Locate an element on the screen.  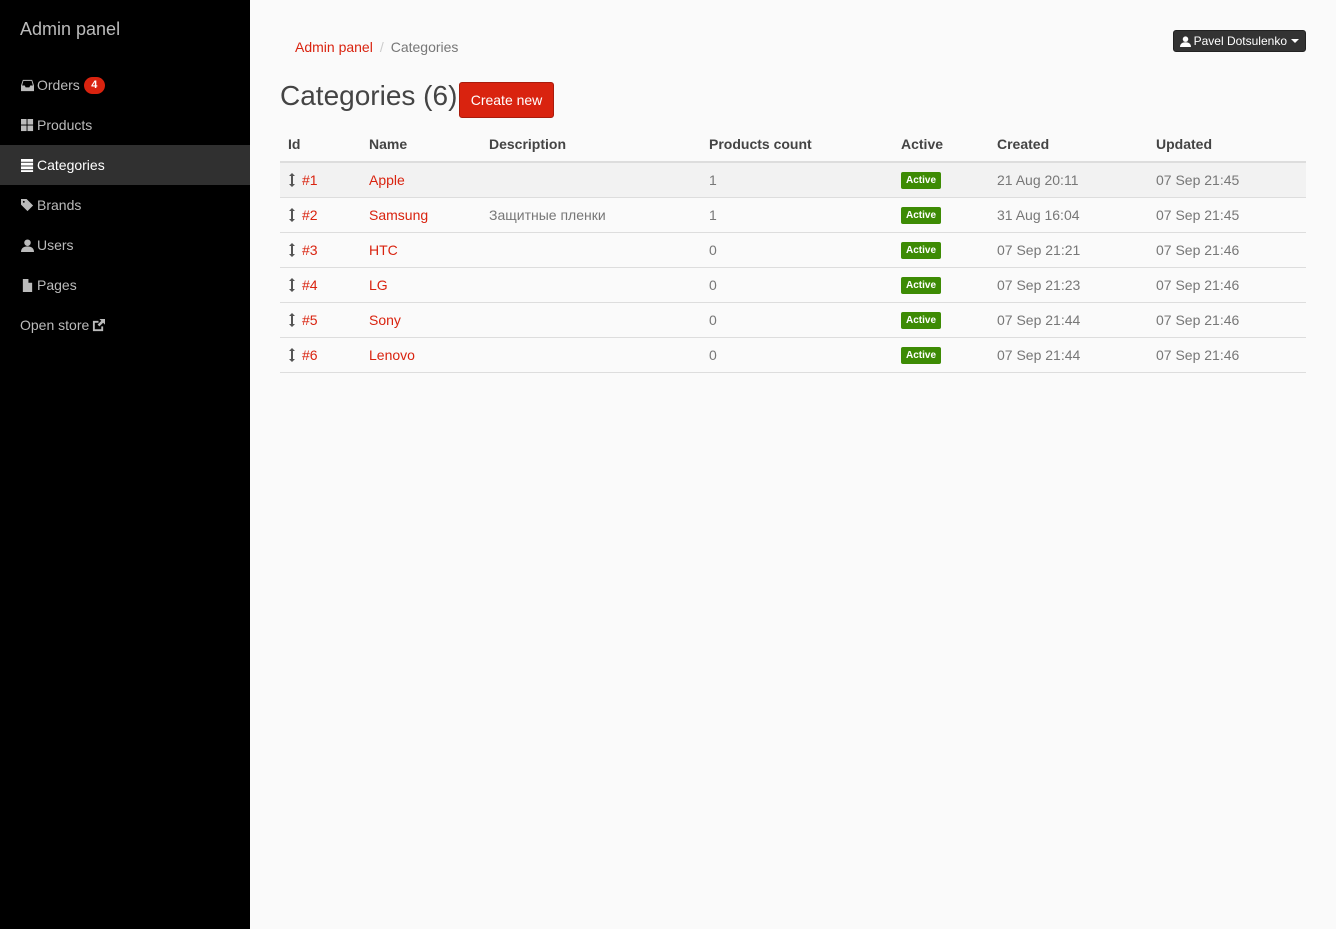
caret-down-icon is located at coordinates (1295, 41).